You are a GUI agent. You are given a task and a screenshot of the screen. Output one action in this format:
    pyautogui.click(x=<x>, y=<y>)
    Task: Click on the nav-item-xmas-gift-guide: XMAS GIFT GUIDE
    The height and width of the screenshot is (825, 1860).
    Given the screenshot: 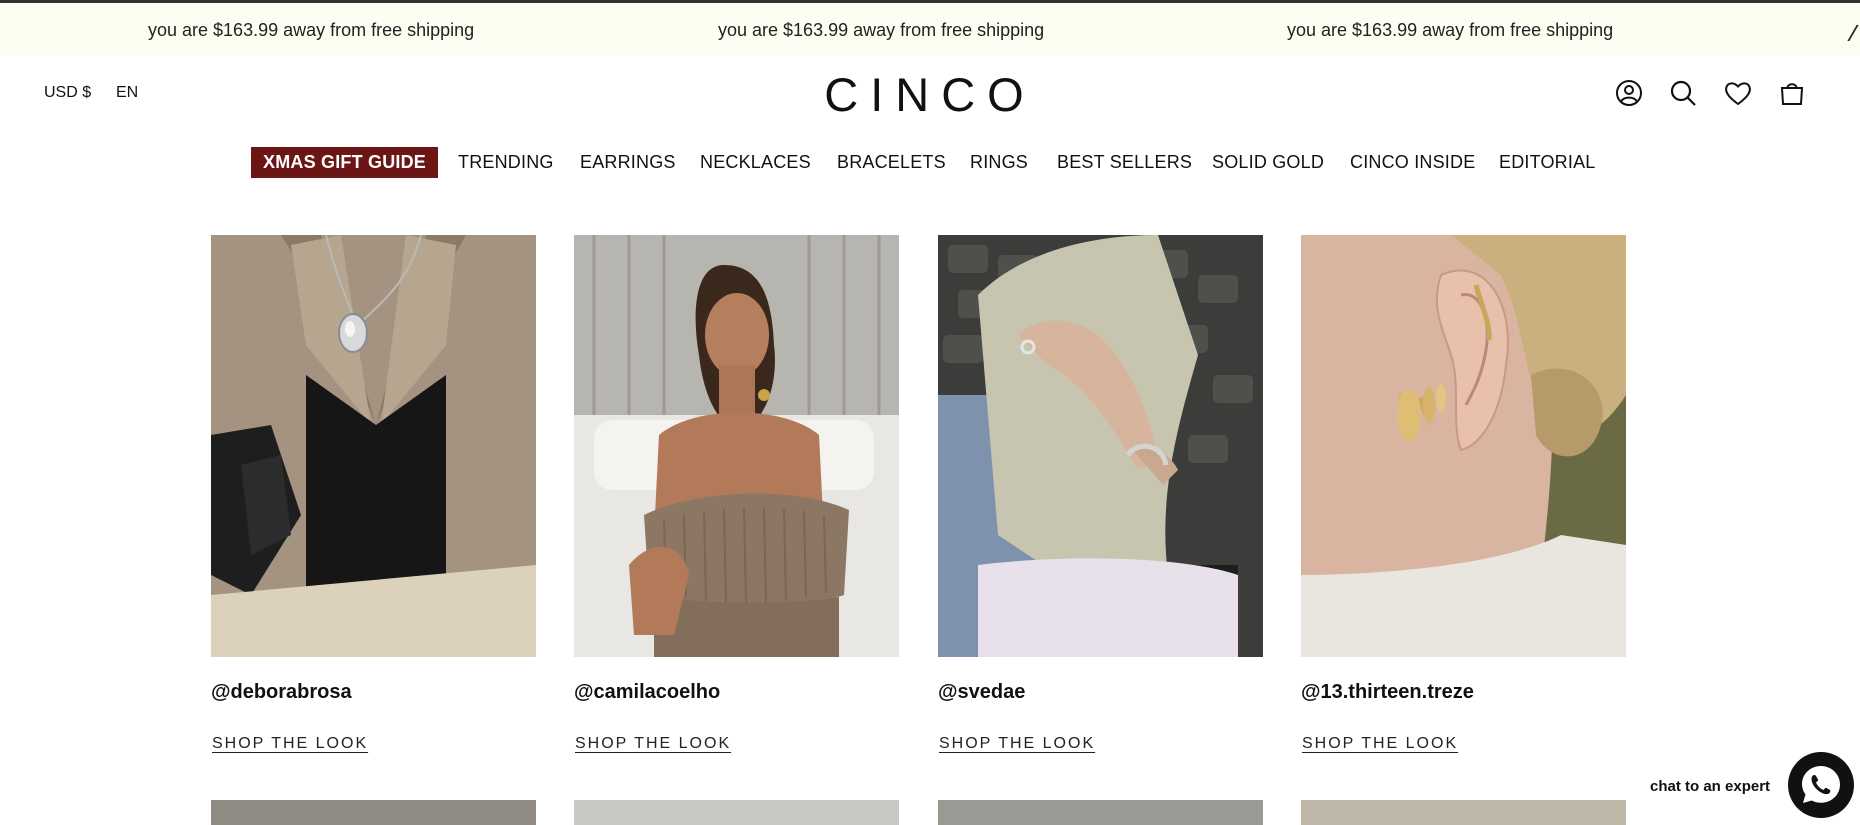 What is the action you would take?
    pyautogui.click(x=345, y=162)
    